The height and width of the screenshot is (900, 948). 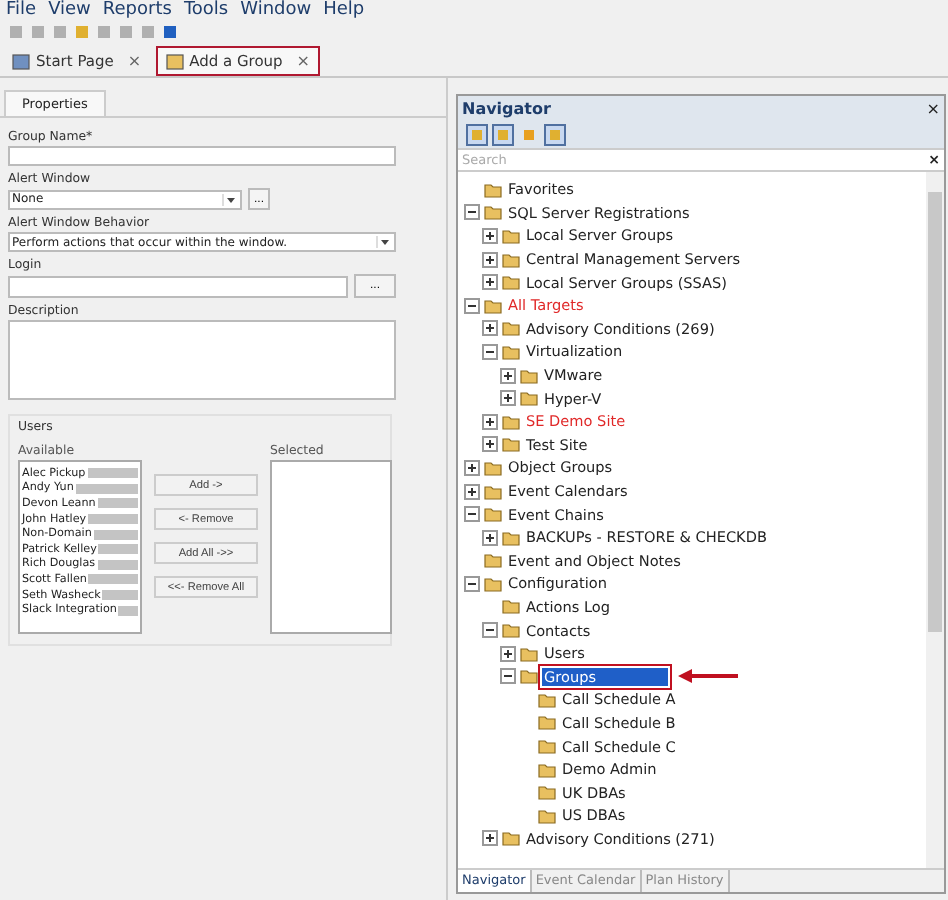 I want to click on menu-item: File, so click(x=21, y=11).